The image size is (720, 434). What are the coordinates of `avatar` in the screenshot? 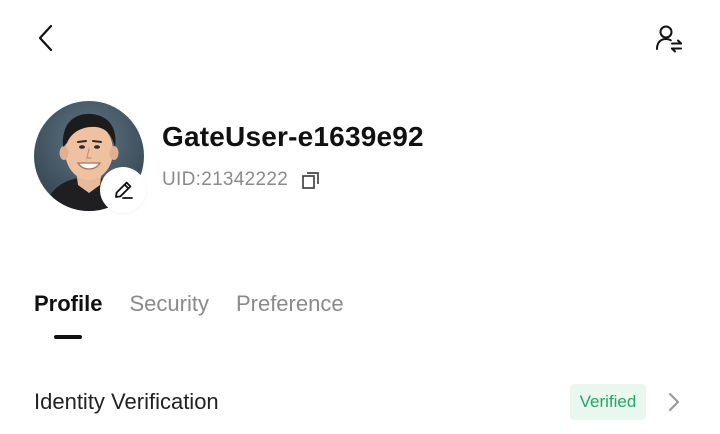 It's located at (89, 156).